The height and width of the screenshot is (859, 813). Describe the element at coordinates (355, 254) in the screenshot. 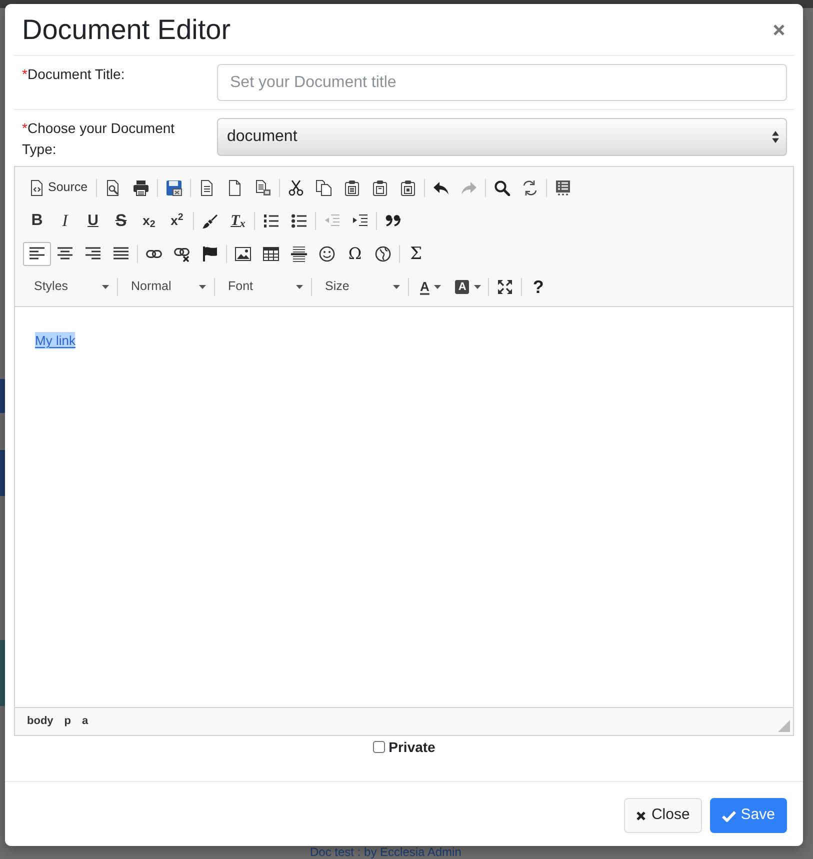

I see `special-character-button: Ω` at that location.